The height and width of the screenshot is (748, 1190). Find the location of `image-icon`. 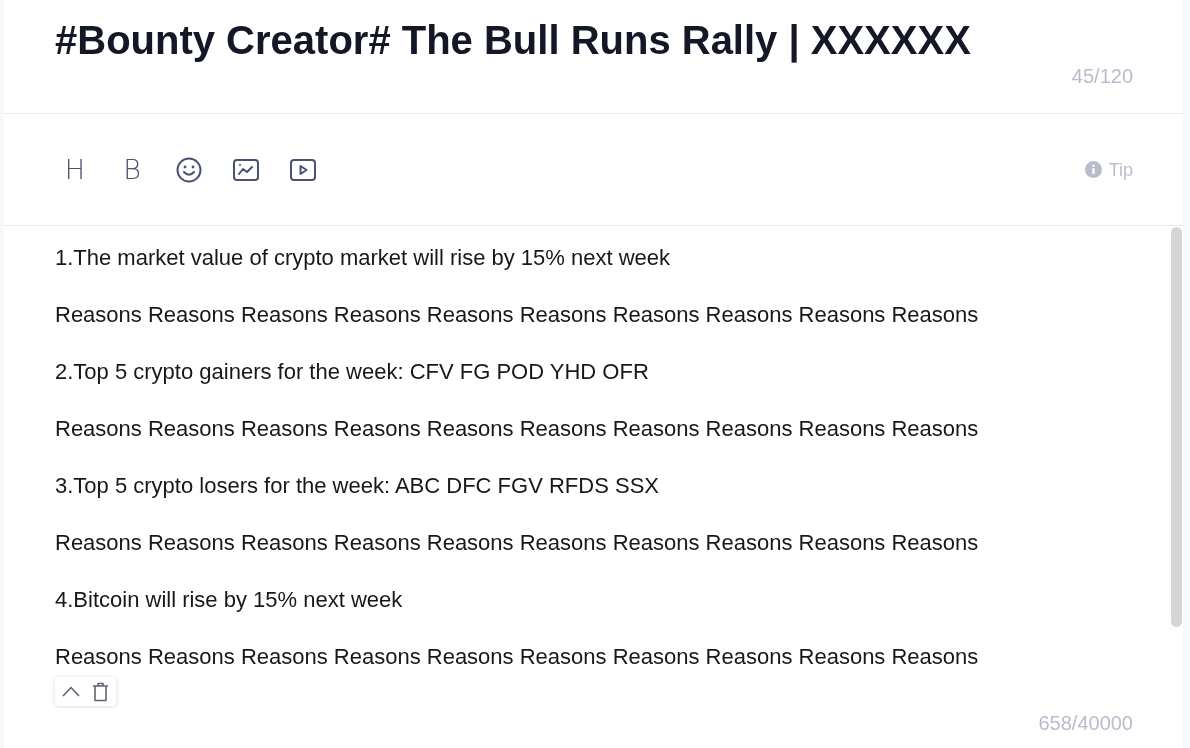

image-icon is located at coordinates (246, 169).